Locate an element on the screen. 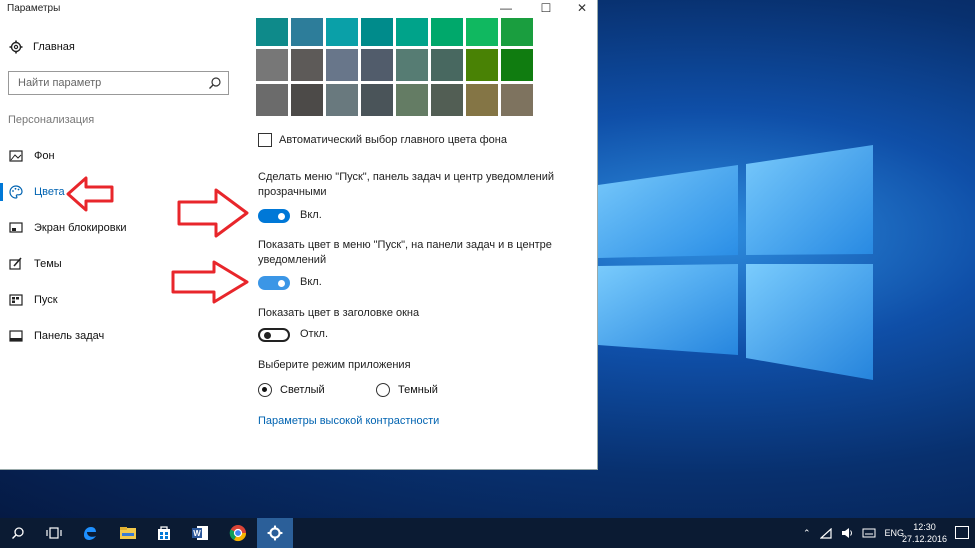 This screenshot has width=975, height=548. taskbar-chrome is located at coordinates (238, 533).